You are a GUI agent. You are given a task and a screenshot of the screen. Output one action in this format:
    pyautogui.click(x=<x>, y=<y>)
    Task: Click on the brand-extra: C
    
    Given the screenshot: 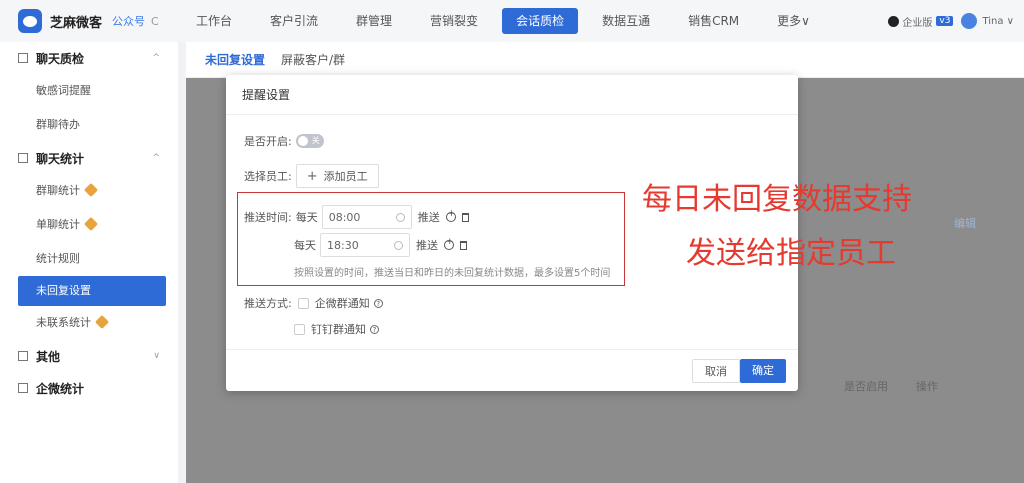 What is the action you would take?
    pyautogui.click(x=155, y=21)
    